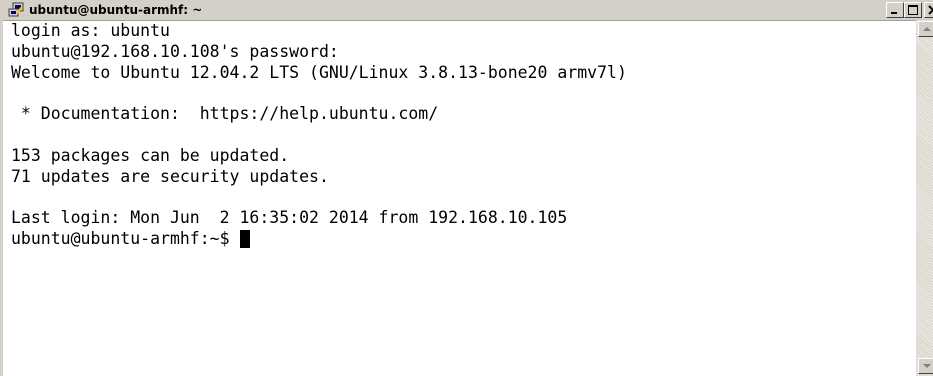  Describe the element at coordinates (245, 239) in the screenshot. I see `text-cursor` at that location.